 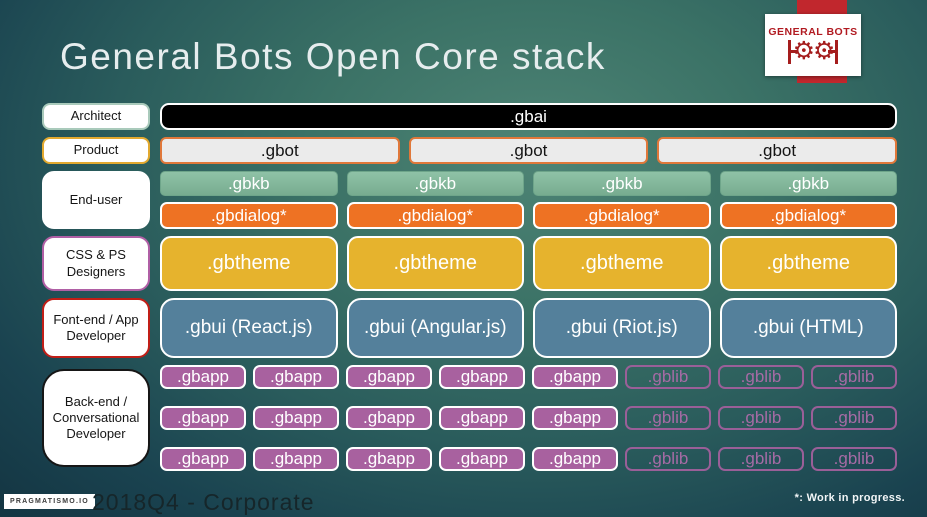 I want to click on band-architect: Architect .gbai, so click(x=469, y=116).